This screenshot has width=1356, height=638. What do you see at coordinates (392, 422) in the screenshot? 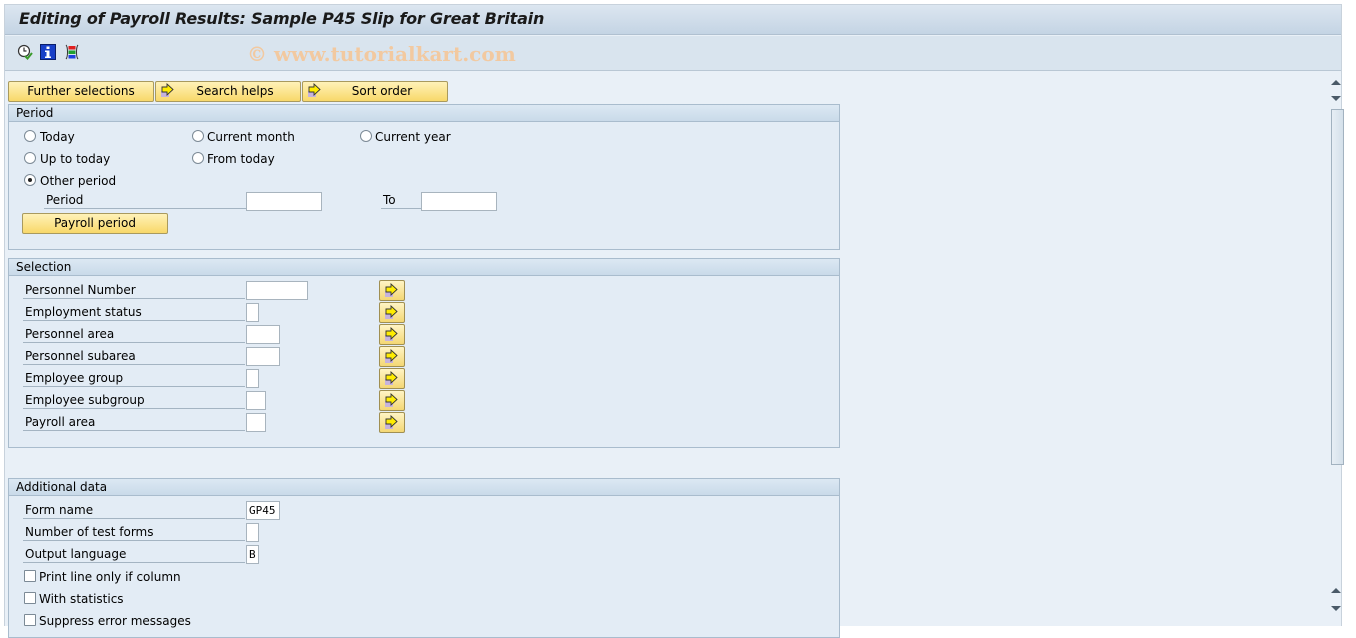
I see `payroll-area-multiple-selection-button` at bounding box center [392, 422].